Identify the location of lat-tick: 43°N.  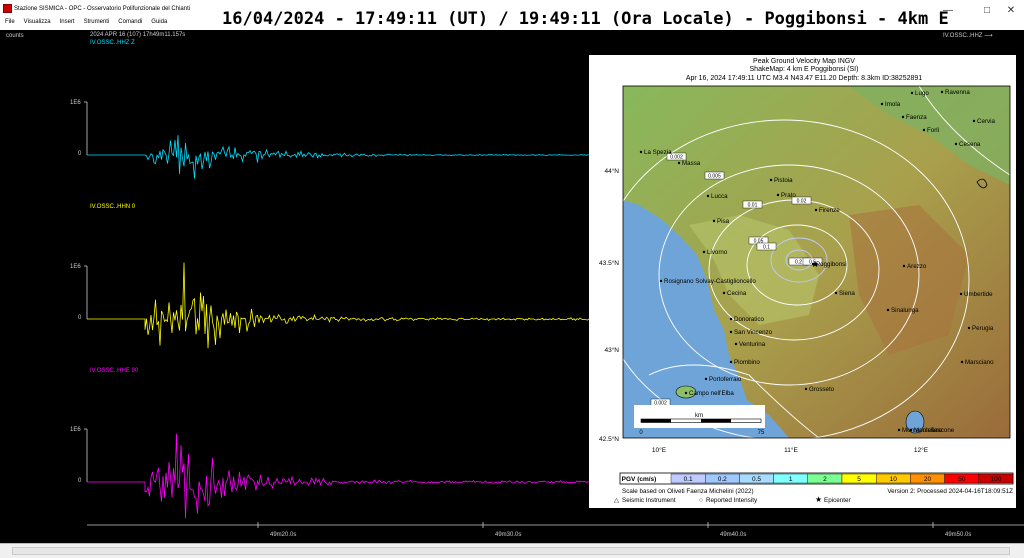
(611, 350).